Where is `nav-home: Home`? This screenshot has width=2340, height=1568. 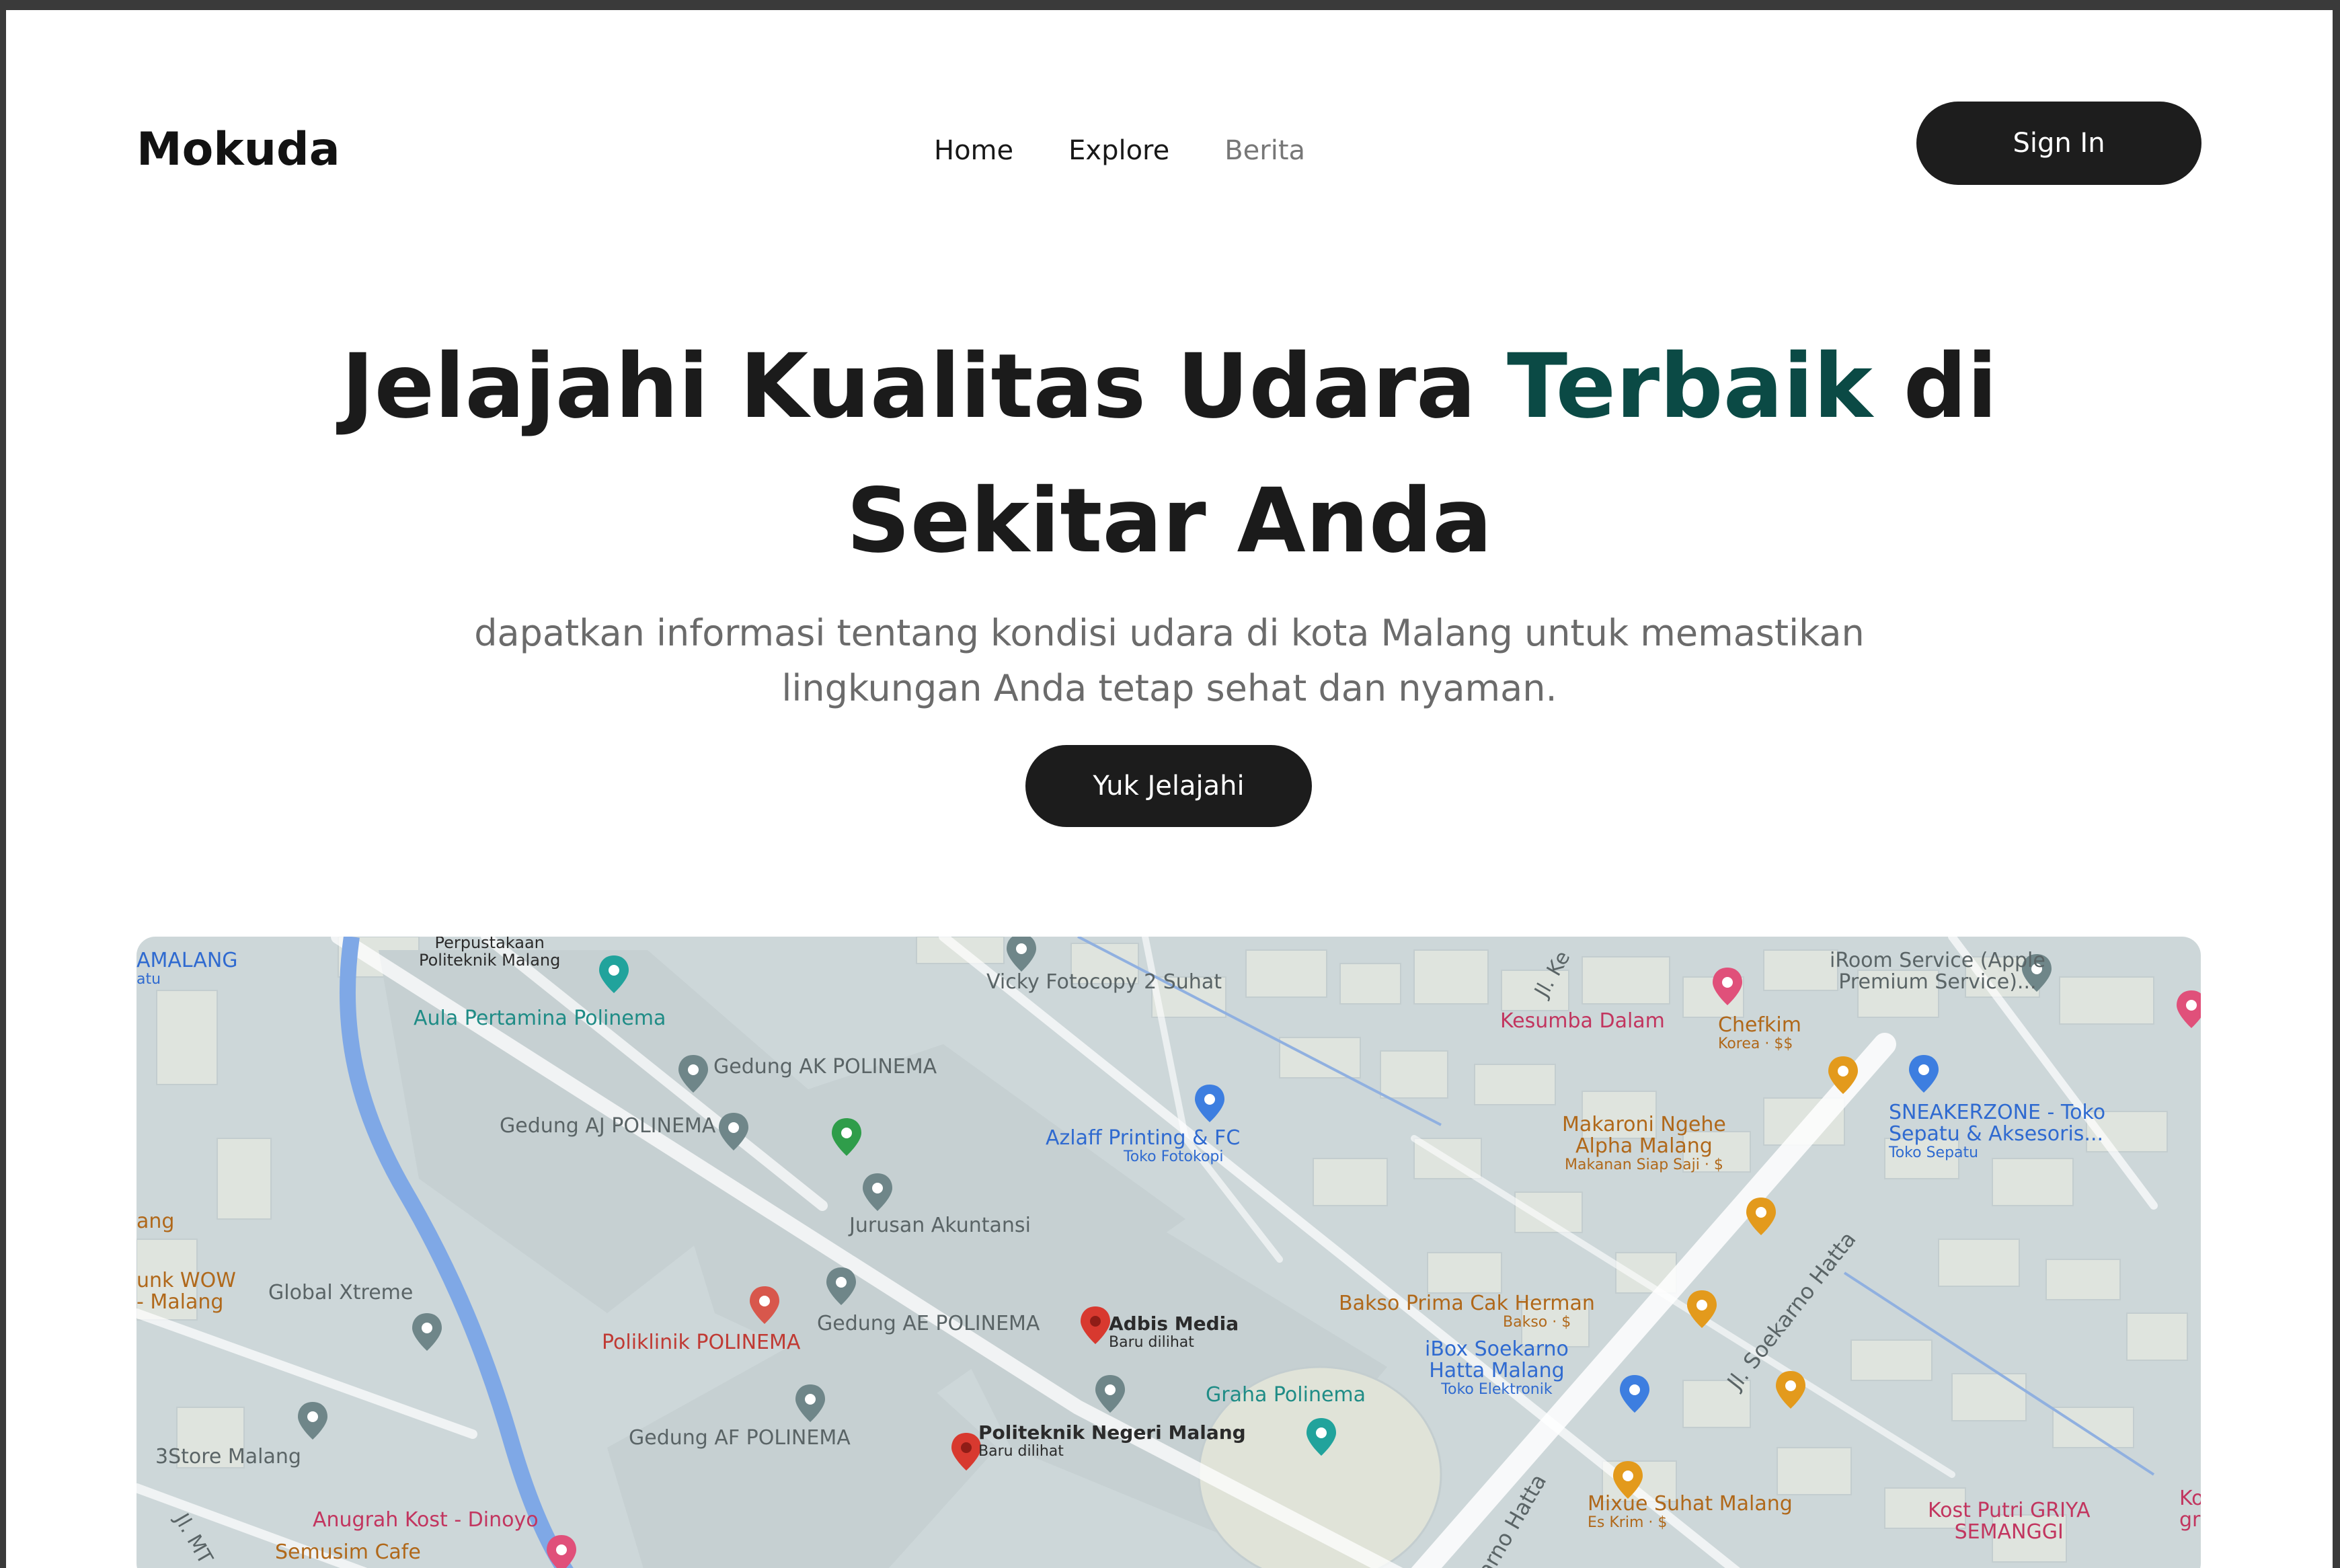 nav-home: Home is located at coordinates (973, 150).